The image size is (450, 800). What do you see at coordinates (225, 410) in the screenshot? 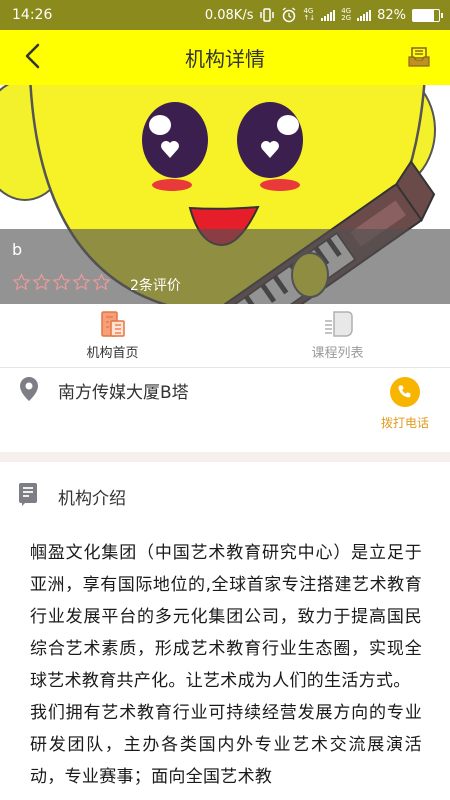
I see `address-row: 南方传媒大厦B塔 拨打电话` at bounding box center [225, 410].